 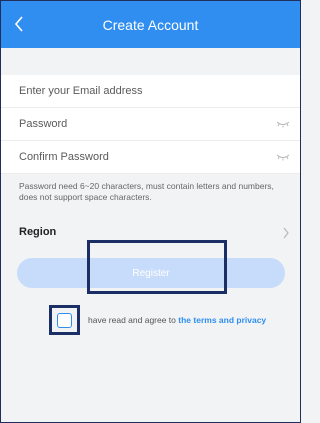 I want to click on email-placeholder: Enter your Email address, so click(x=81, y=91).